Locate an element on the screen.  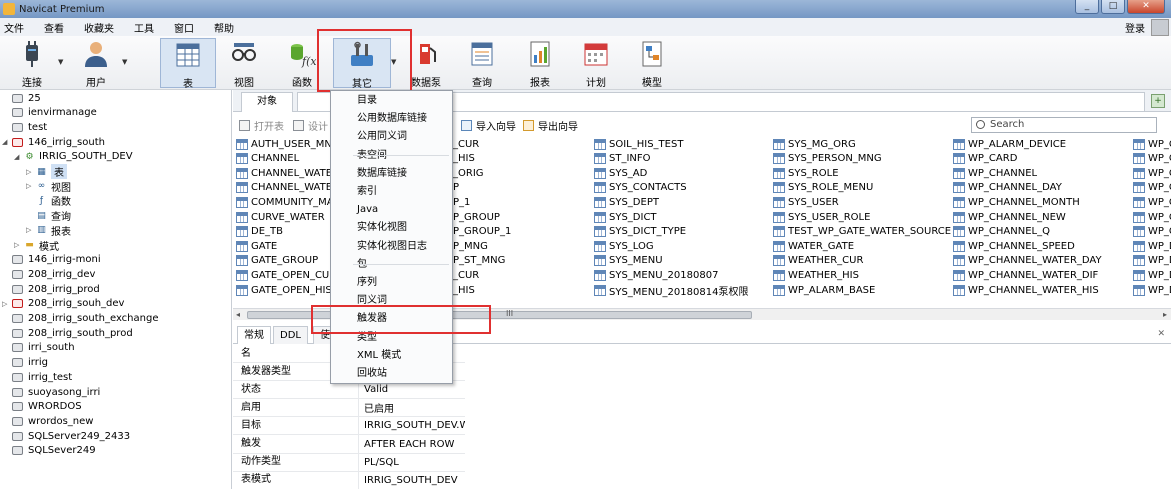
tree-item: ƒ 函数 is located at coordinates (48, 201).